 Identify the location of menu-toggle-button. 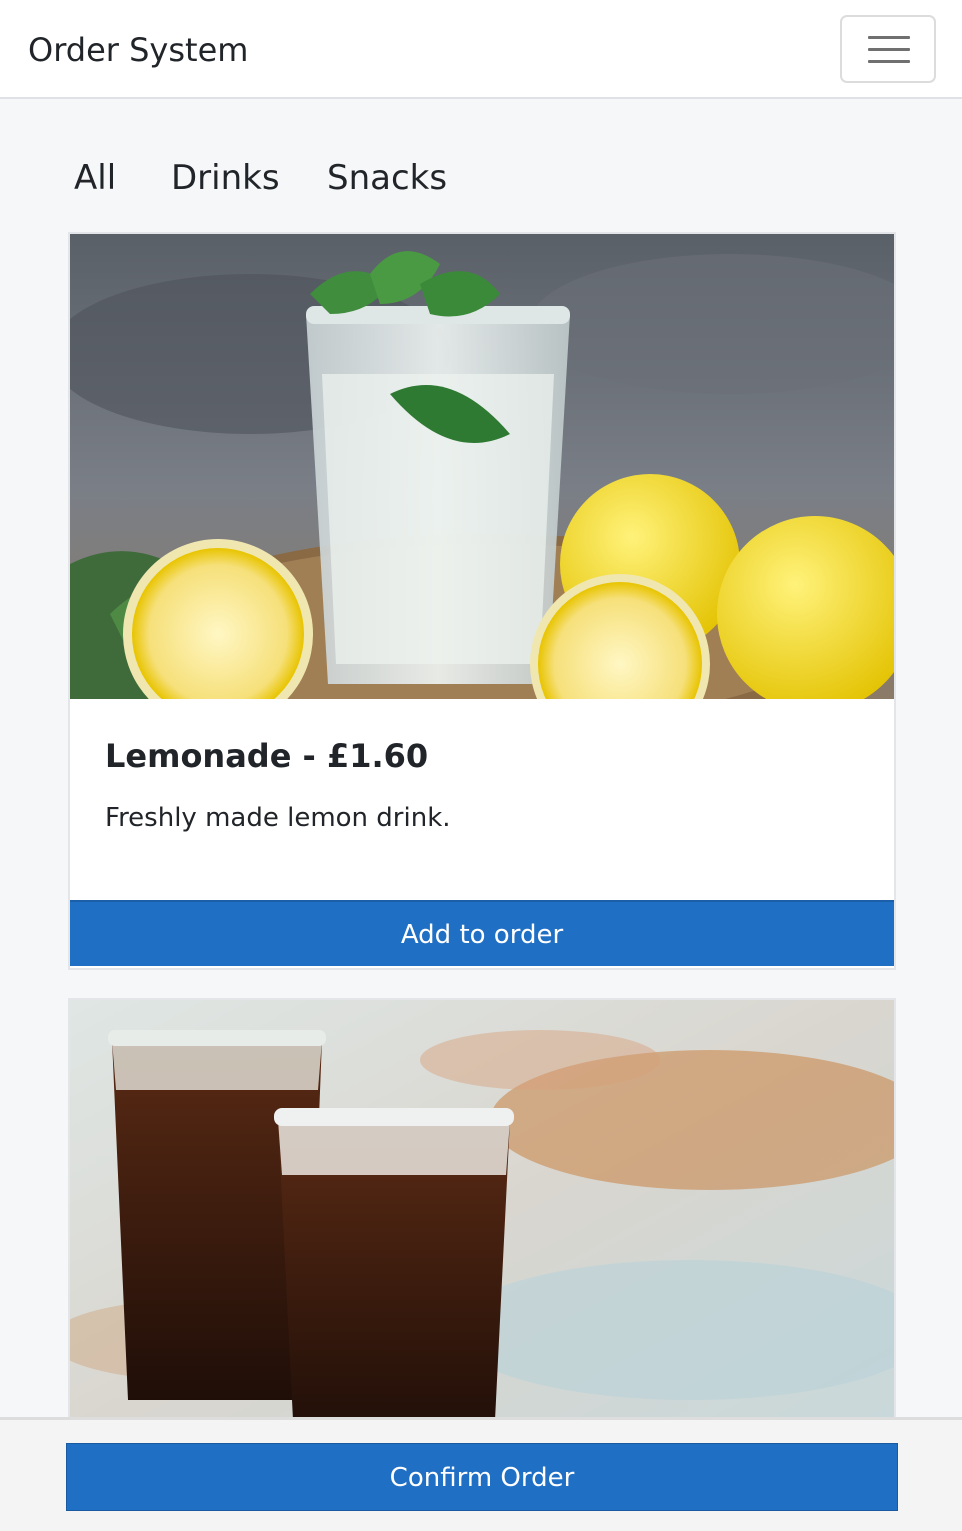
(888, 49).